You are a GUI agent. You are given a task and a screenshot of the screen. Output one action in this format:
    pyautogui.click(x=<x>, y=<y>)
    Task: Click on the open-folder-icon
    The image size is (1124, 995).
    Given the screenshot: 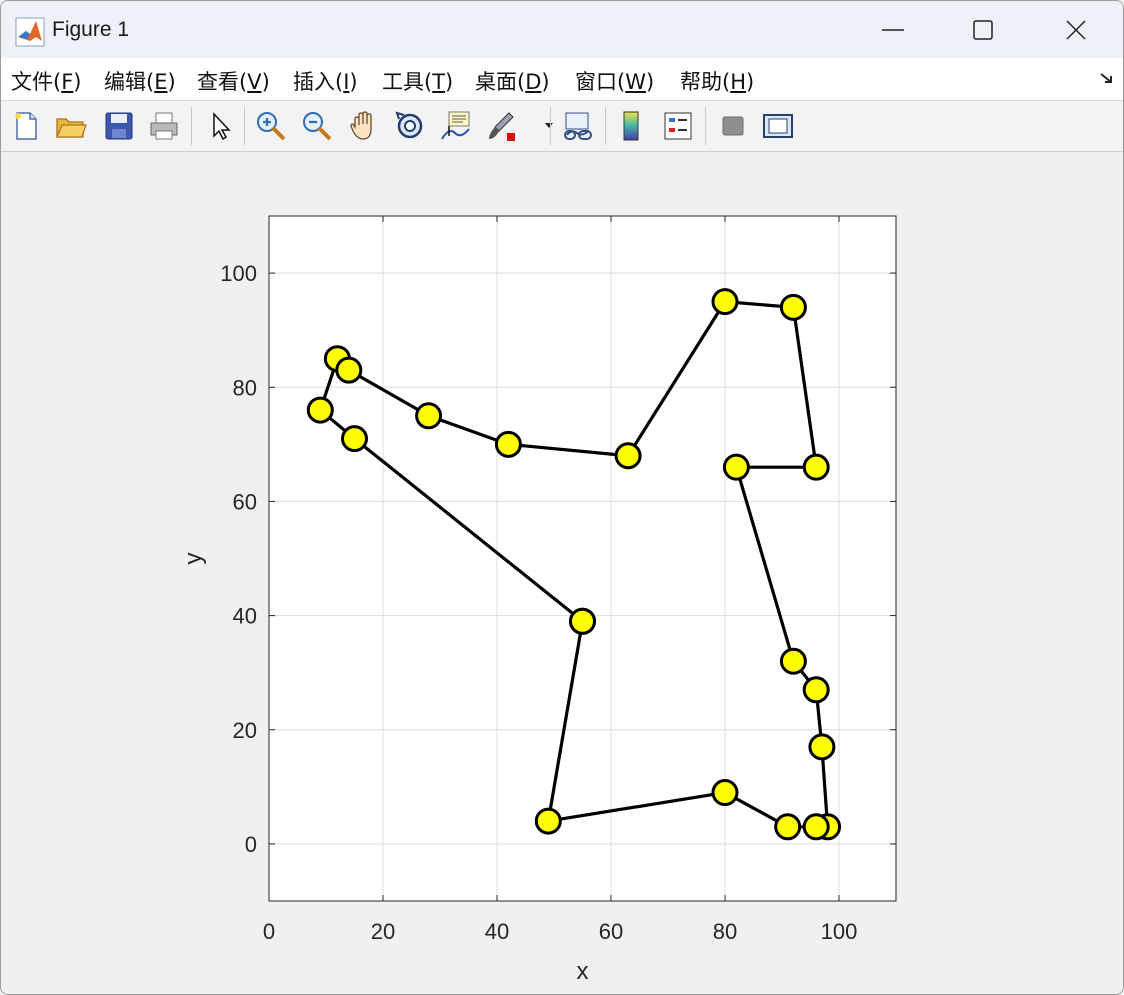 What is the action you would take?
    pyautogui.click(x=71, y=126)
    